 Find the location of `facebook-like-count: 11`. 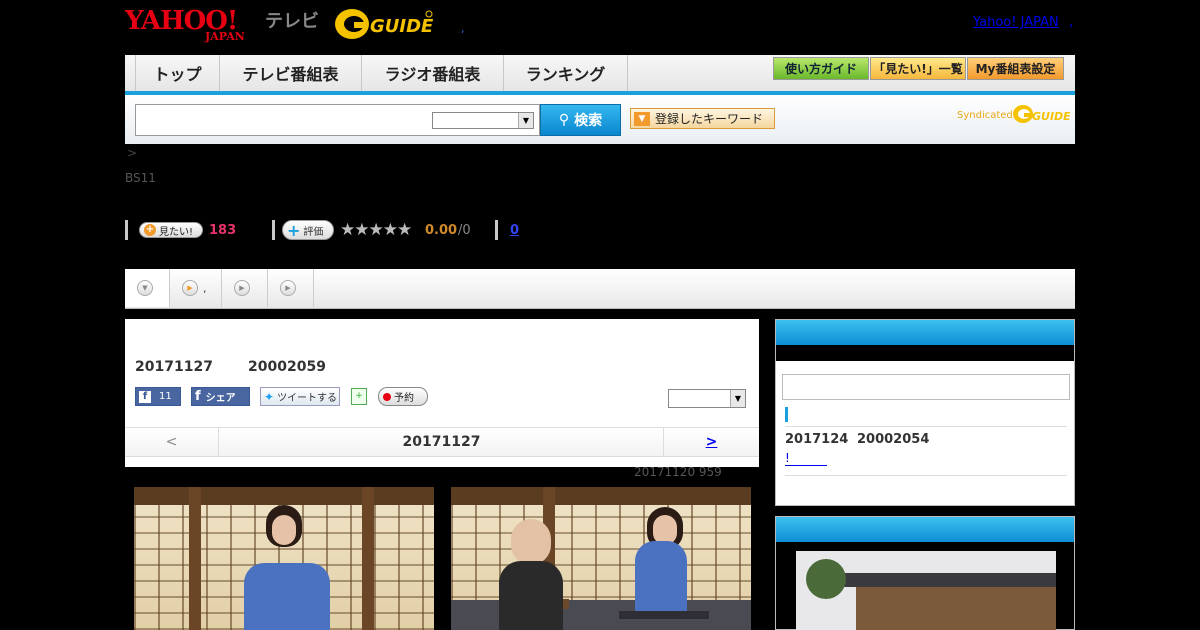

facebook-like-count: 11 is located at coordinates (165, 396).